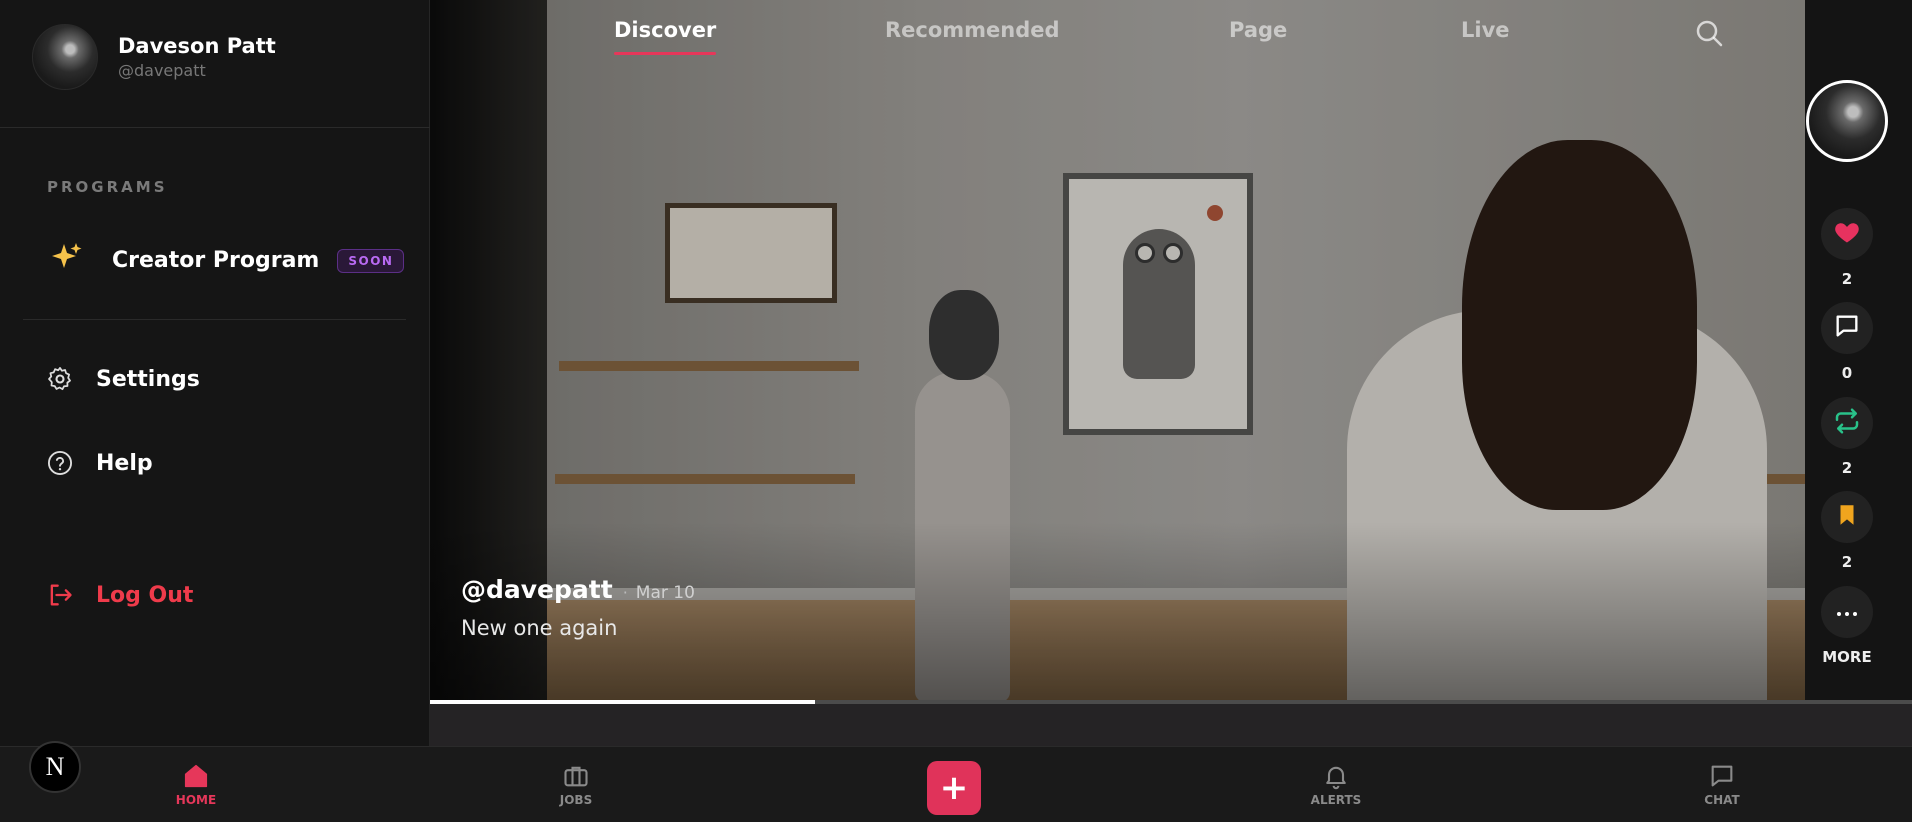 Image resolution: width=1912 pixels, height=822 pixels. Describe the element at coordinates (576, 800) in the screenshot. I see `nav-jobs-label: JOBS` at that location.